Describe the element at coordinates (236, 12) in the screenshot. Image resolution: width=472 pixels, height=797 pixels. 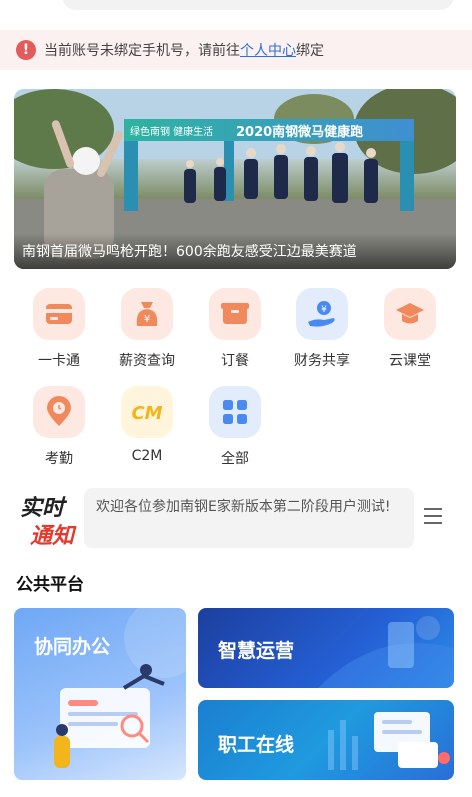
I see `top-bar` at that location.